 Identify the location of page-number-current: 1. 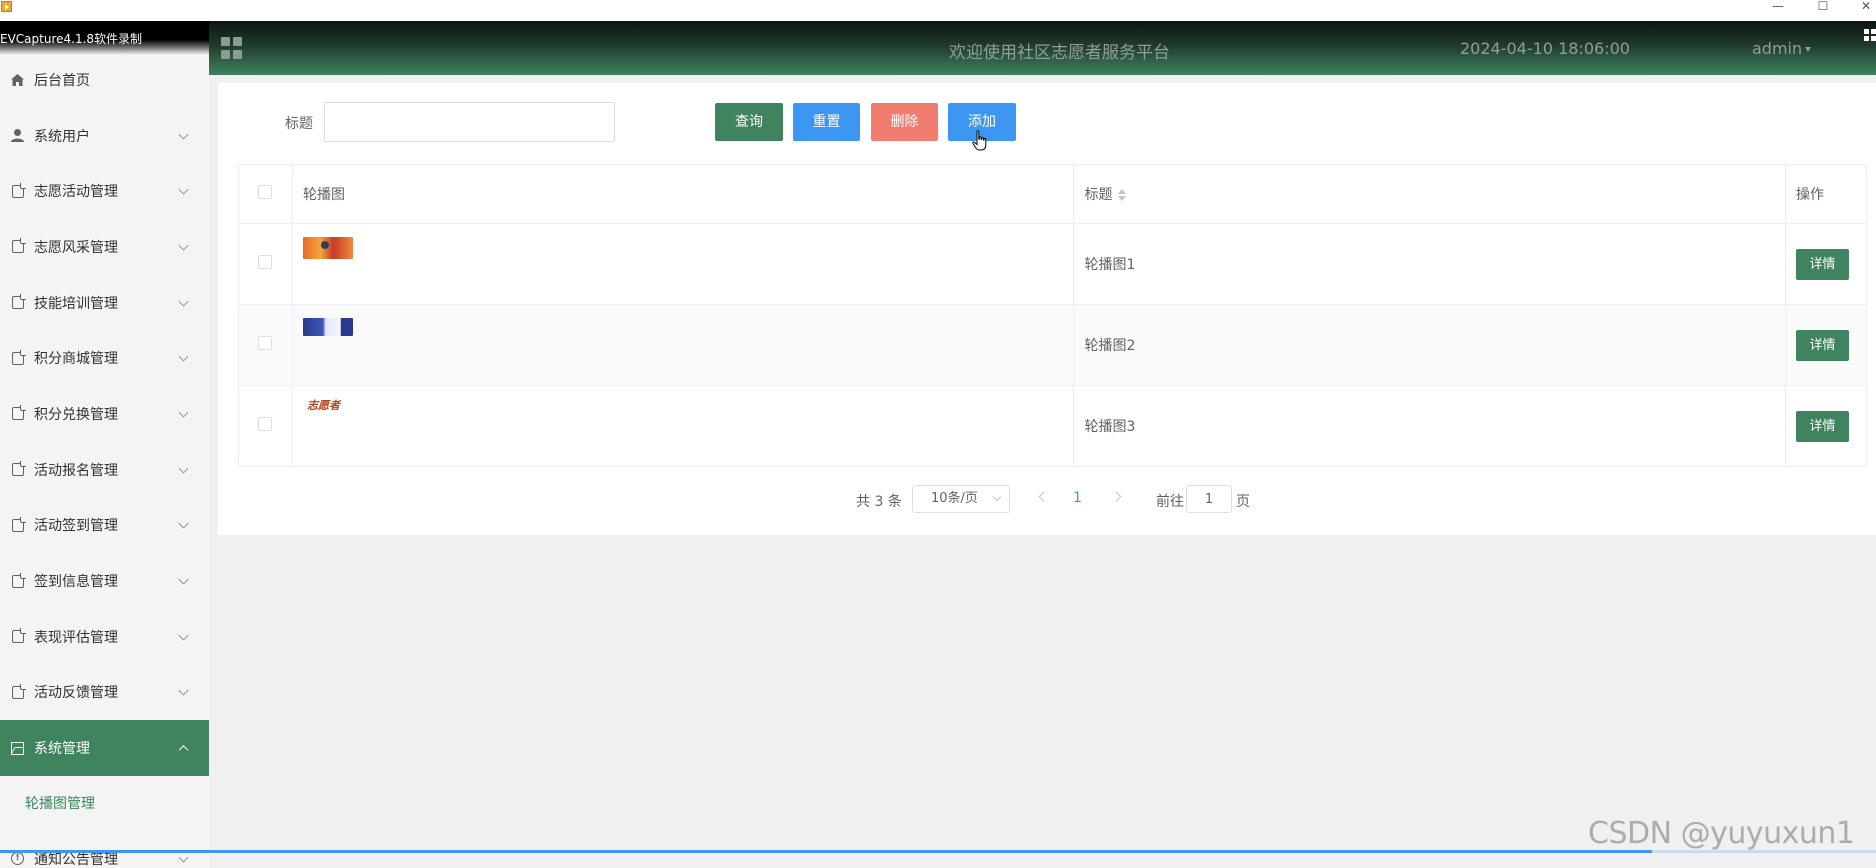
(1077, 498).